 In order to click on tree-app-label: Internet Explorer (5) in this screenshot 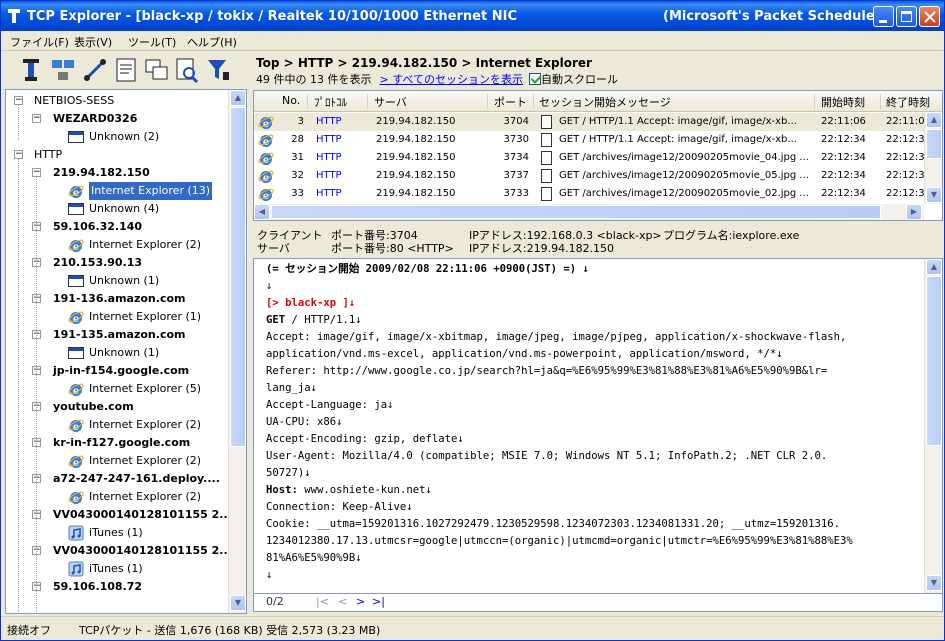, I will do `click(145, 388)`.